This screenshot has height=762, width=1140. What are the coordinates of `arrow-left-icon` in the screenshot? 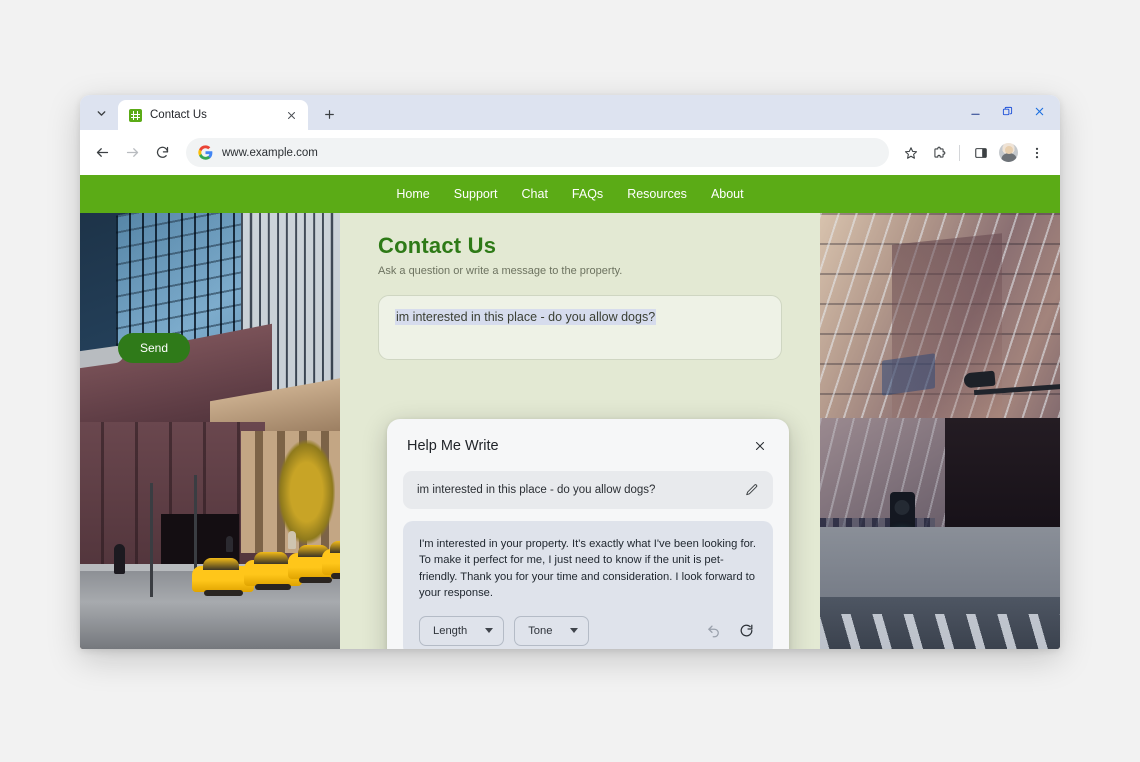 It's located at (102, 153).